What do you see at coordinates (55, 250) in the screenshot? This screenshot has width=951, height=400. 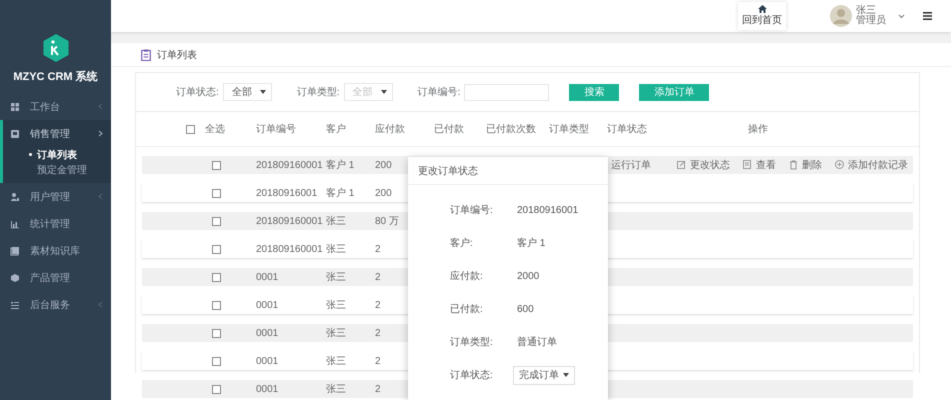 I see `menu-item: 素材知识库` at bounding box center [55, 250].